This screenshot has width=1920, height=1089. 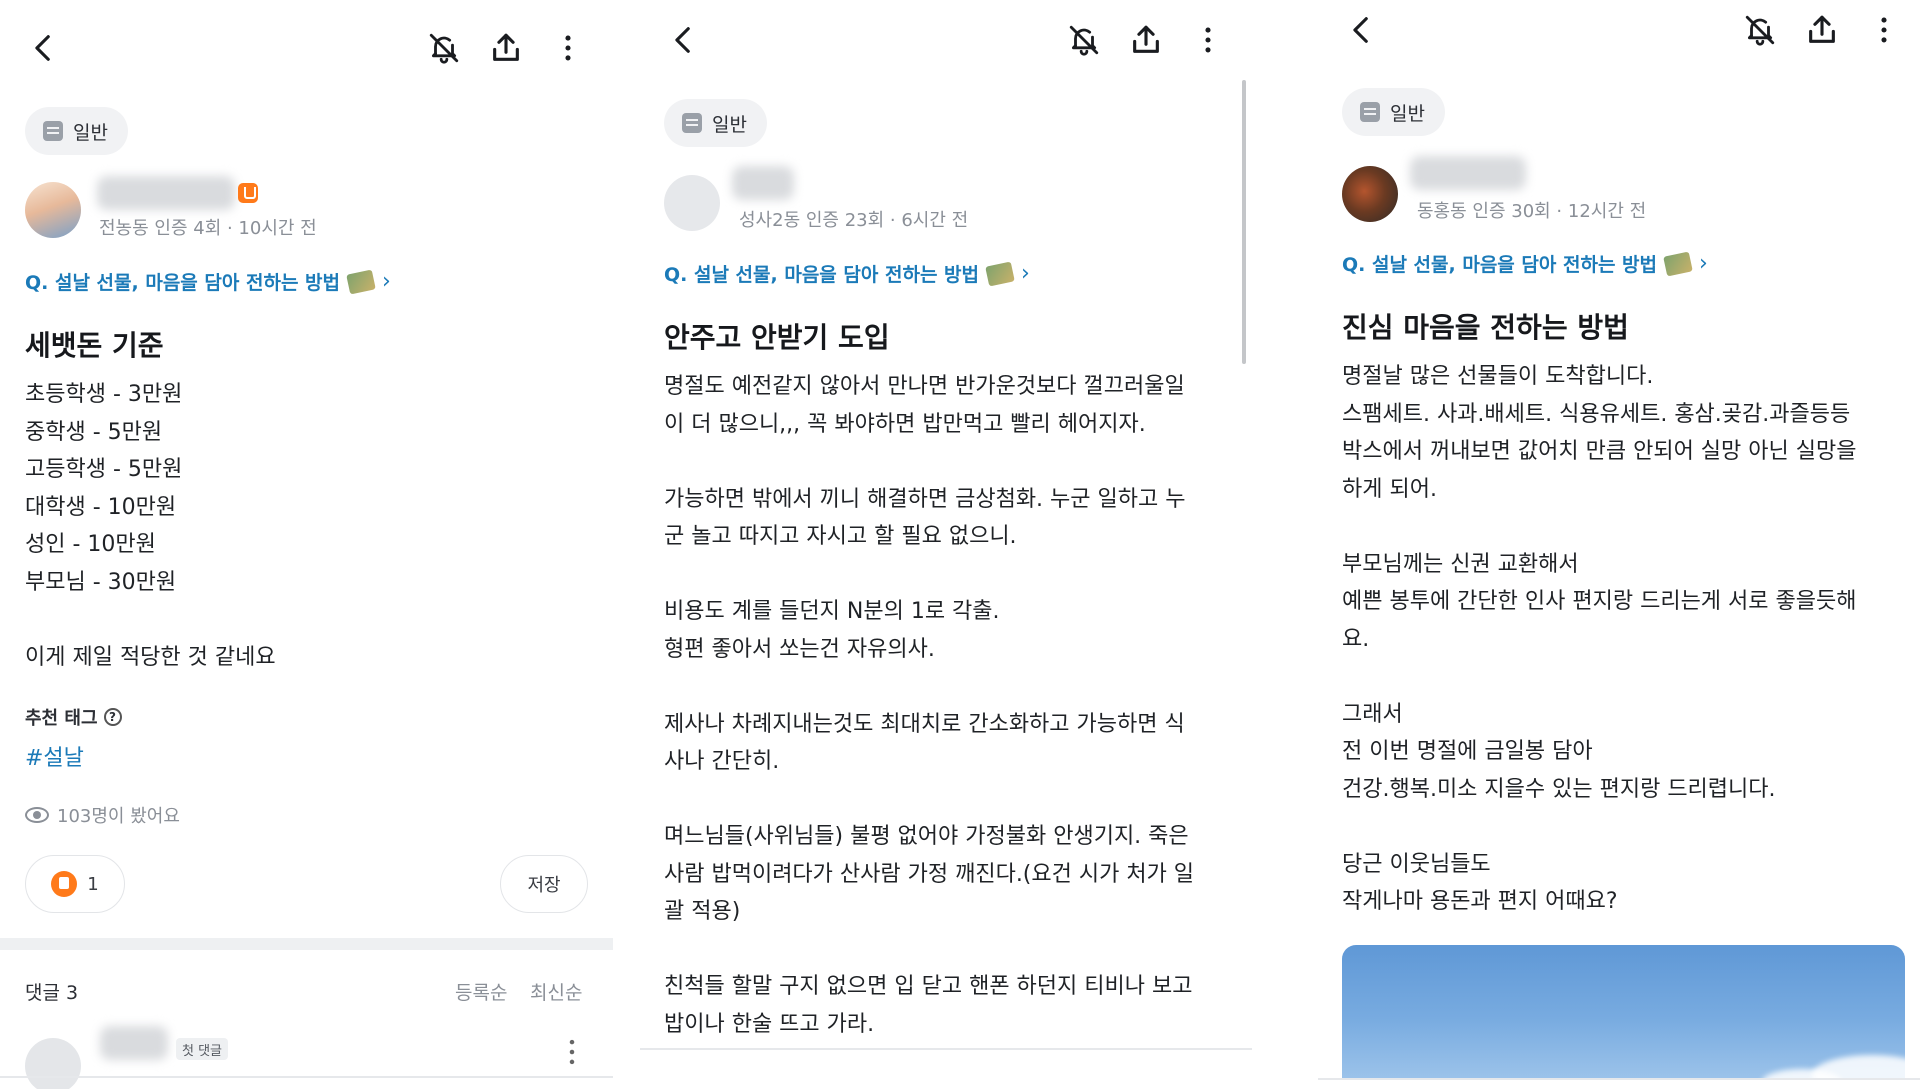 I want to click on save-button: 저장, so click(x=544, y=884).